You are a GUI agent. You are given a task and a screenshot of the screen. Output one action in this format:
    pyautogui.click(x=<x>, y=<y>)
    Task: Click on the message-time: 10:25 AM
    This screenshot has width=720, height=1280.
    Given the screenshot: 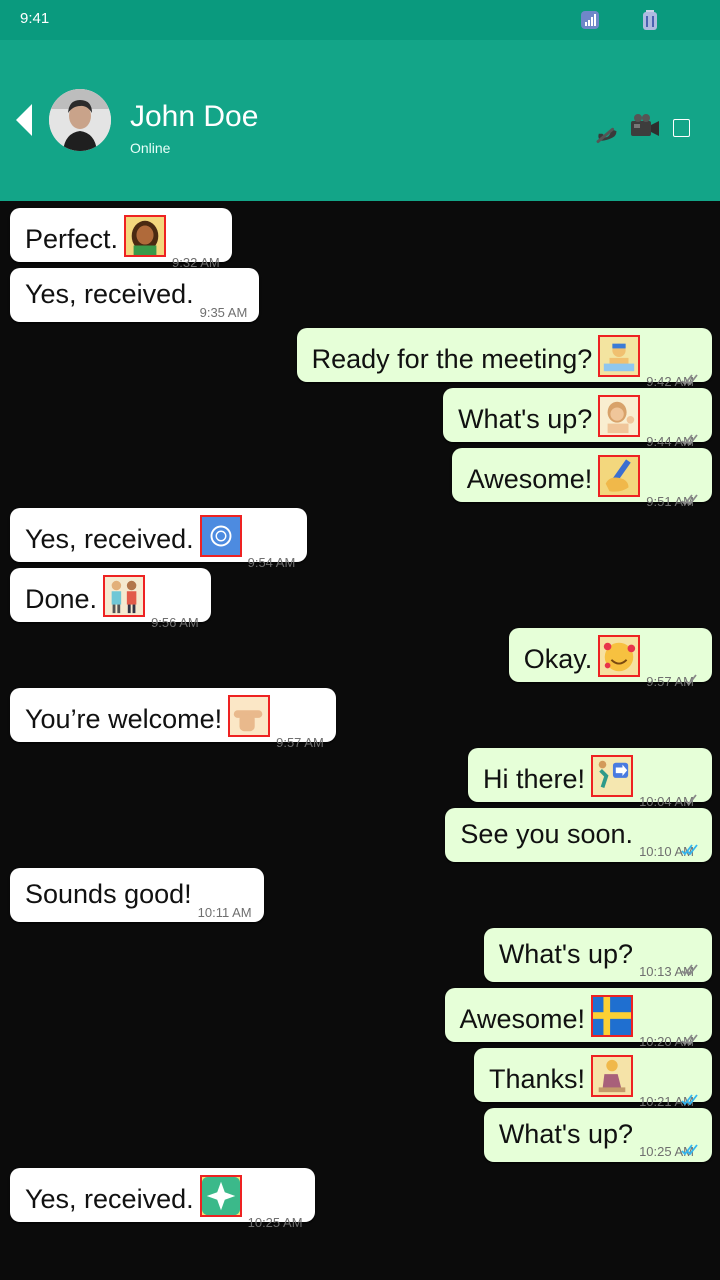 What is the action you would take?
    pyautogui.click(x=275, y=1222)
    